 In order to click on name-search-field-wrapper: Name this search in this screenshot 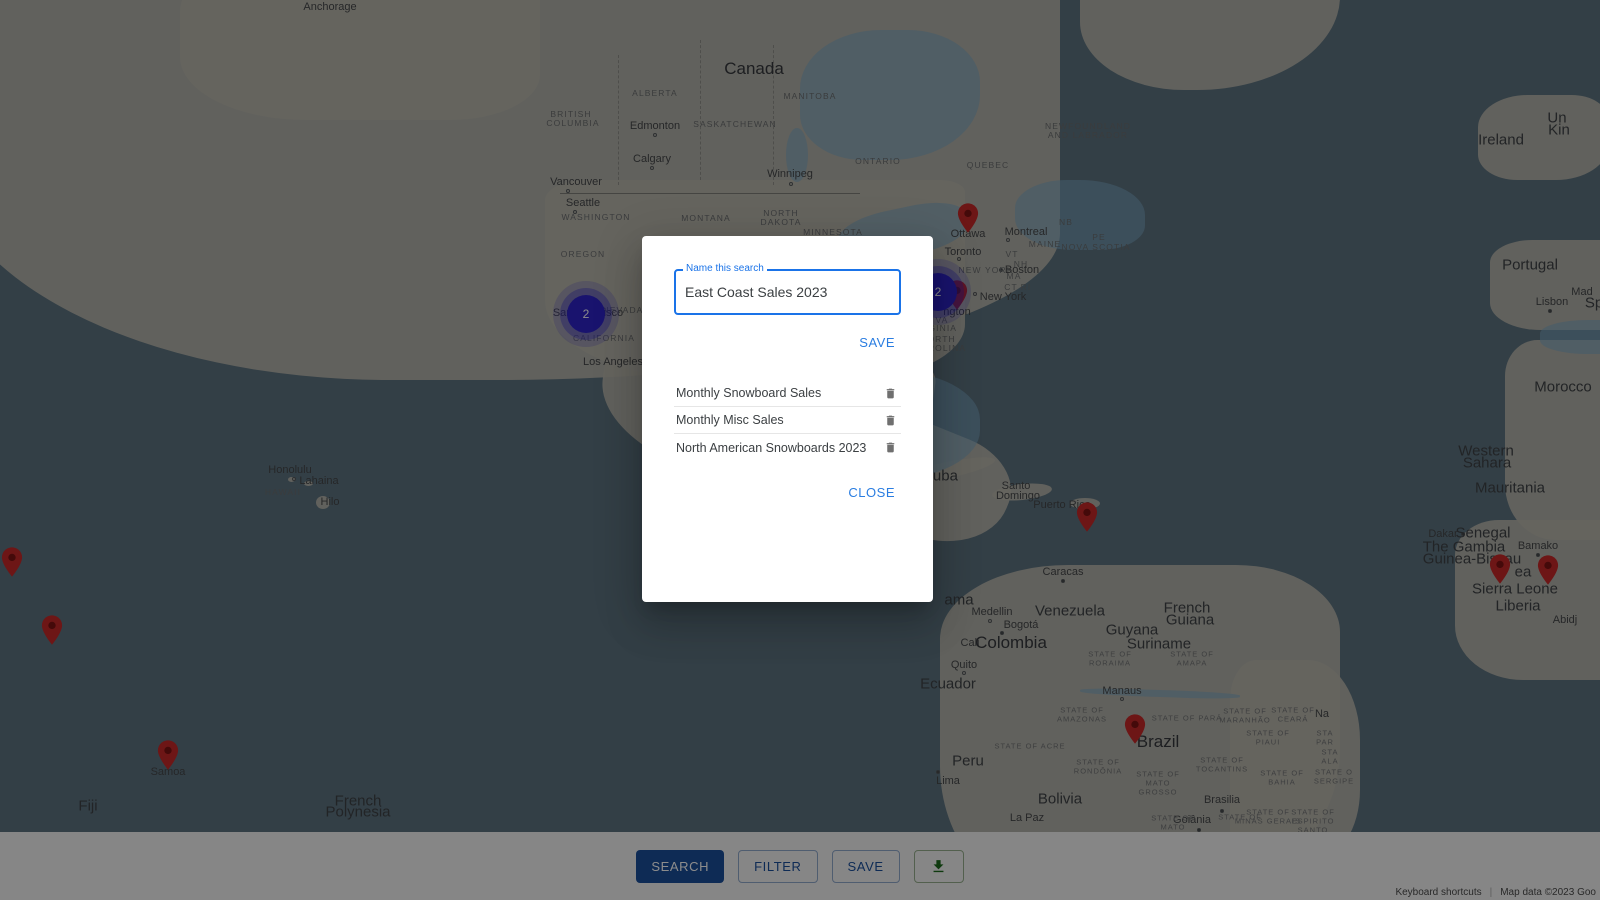, I will do `click(787, 288)`.